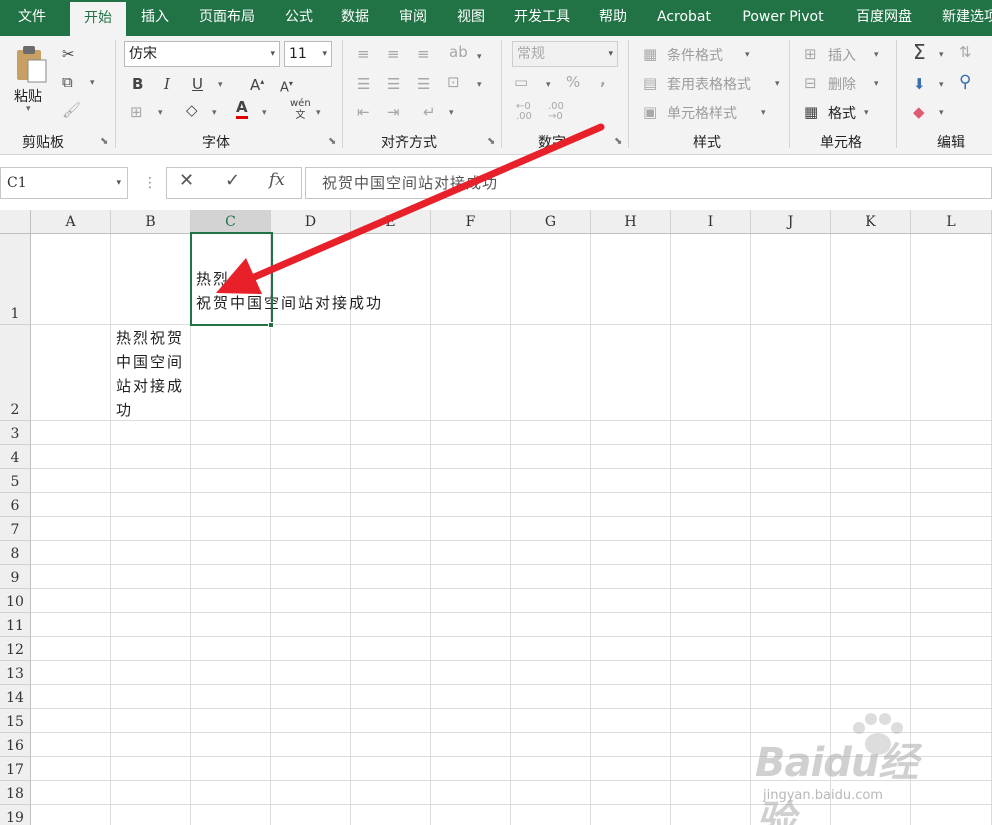 The height and width of the screenshot is (825, 992). What do you see at coordinates (167, 84) in the screenshot?
I see `italic-icon: I` at bounding box center [167, 84].